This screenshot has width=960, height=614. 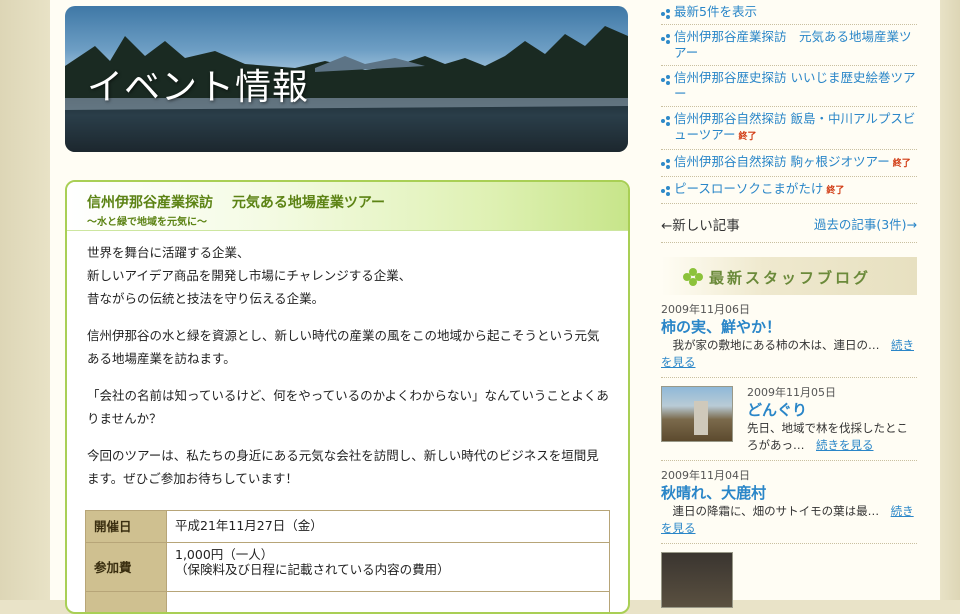 What do you see at coordinates (795, 45) in the screenshot?
I see `sidebar-link-sangyo: 信州伊那谷産業探訪 元気ある地場産業ツアー` at bounding box center [795, 45].